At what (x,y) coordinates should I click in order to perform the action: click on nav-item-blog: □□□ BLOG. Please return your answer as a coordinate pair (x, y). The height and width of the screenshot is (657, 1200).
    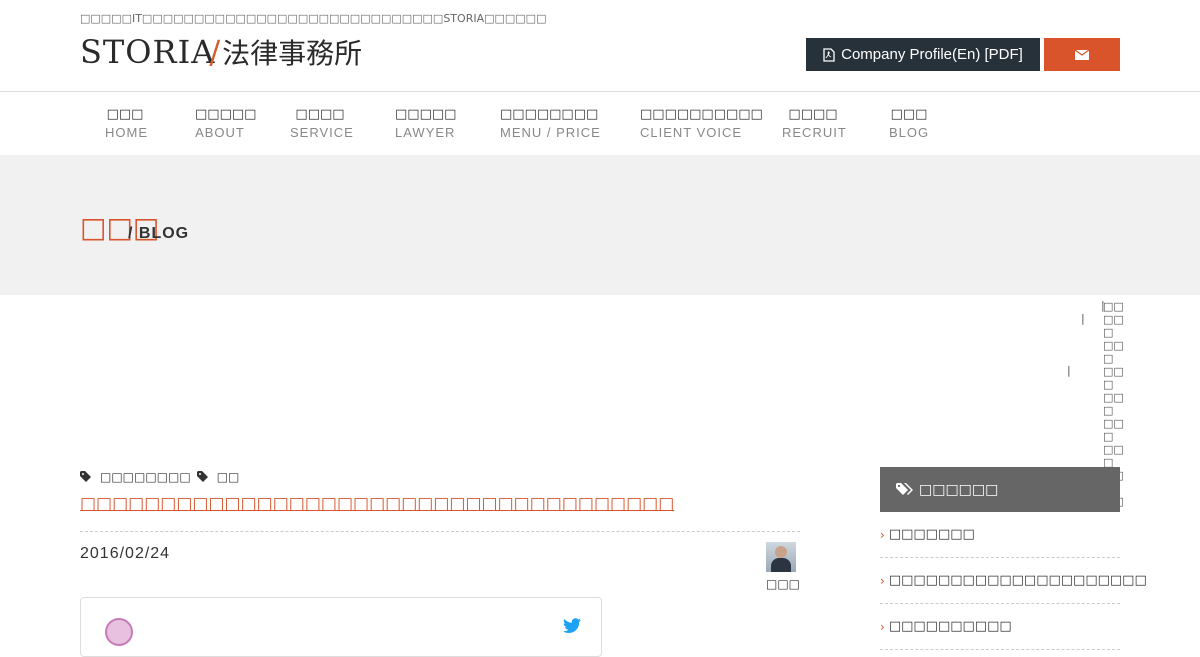
    Looking at the image, I should click on (909, 123).